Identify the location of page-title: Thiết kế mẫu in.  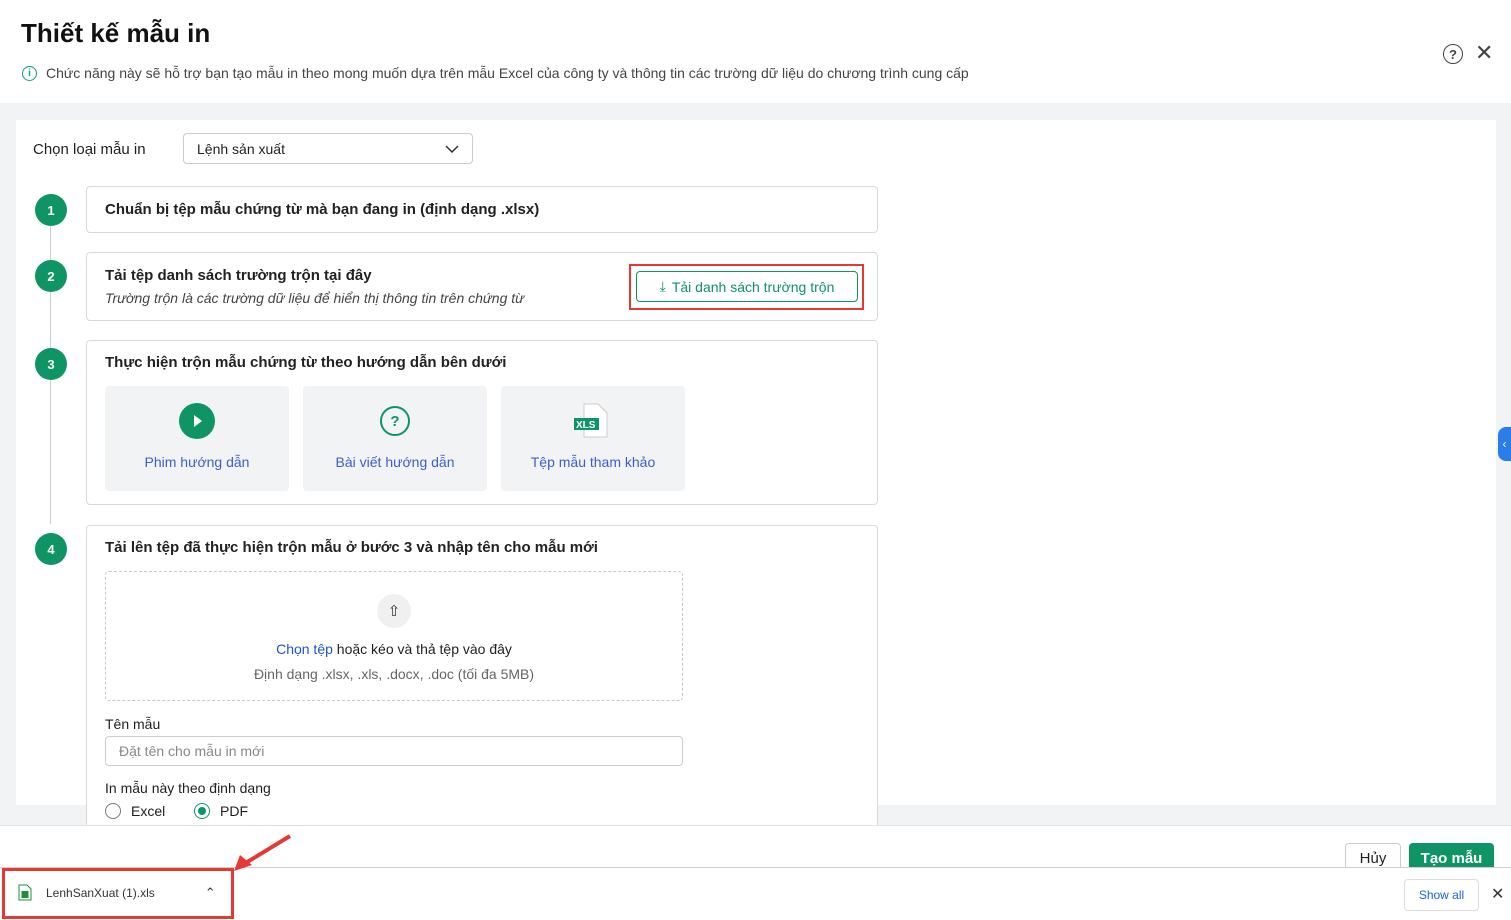
(116, 33).